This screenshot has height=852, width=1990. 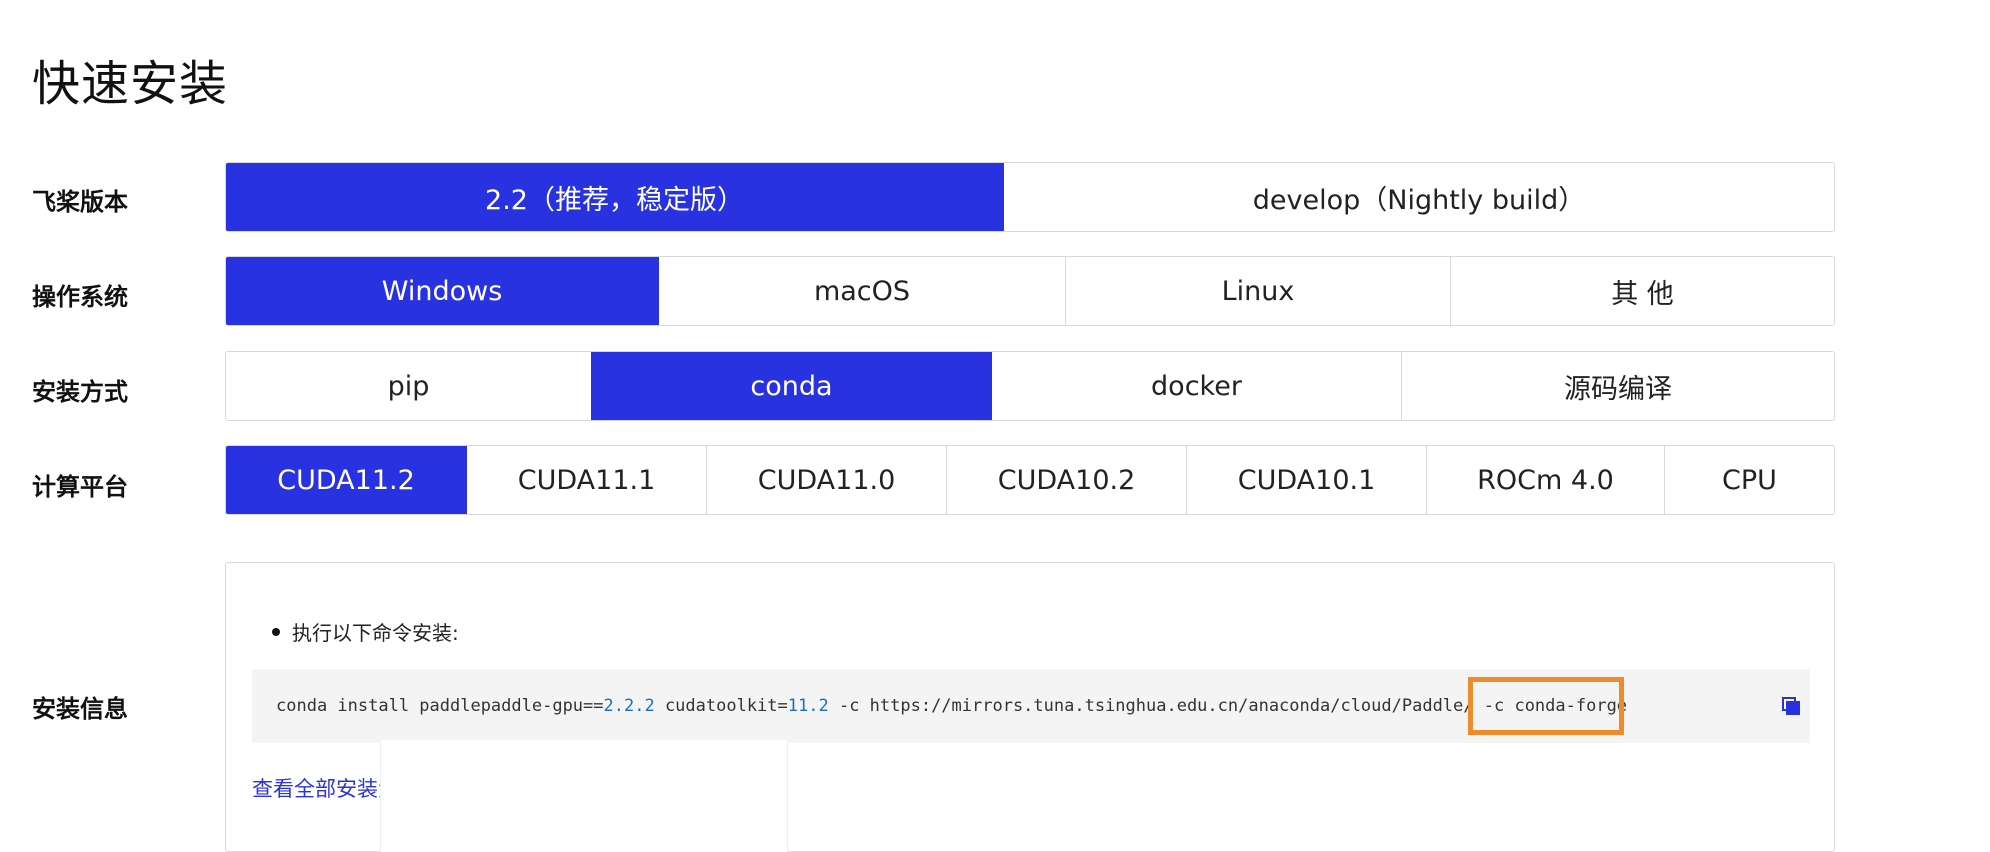 I want to click on page-title: 快速安装, so click(x=130, y=84).